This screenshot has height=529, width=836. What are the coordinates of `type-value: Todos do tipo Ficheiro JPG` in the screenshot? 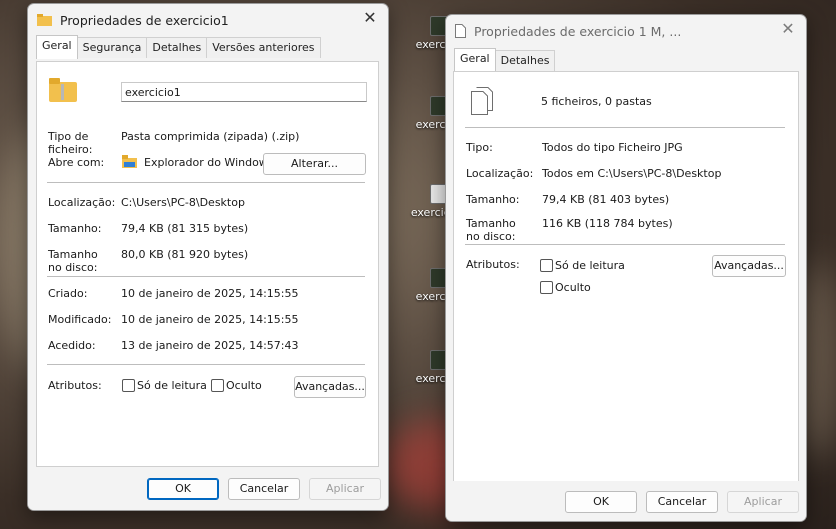 It's located at (612, 147).